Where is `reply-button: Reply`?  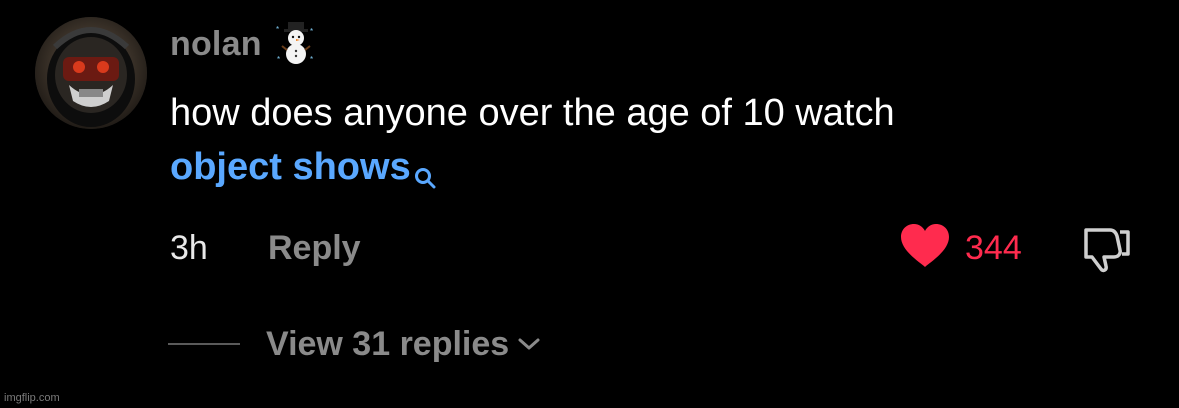 reply-button: Reply is located at coordinates (314, 248).